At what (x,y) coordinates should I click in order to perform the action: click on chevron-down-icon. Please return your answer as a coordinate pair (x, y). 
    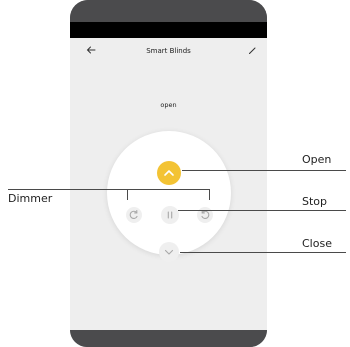
    Looking at the image, I should click on (169, 252).